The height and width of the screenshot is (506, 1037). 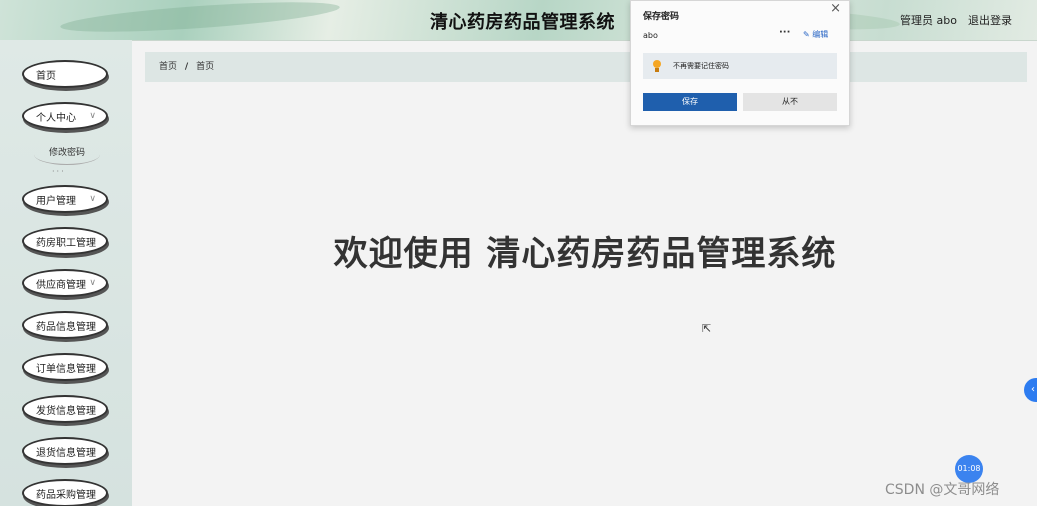 I want to click on sidebar-item-personal-center: 个人中心 ∨, so click(x=65, y=116).